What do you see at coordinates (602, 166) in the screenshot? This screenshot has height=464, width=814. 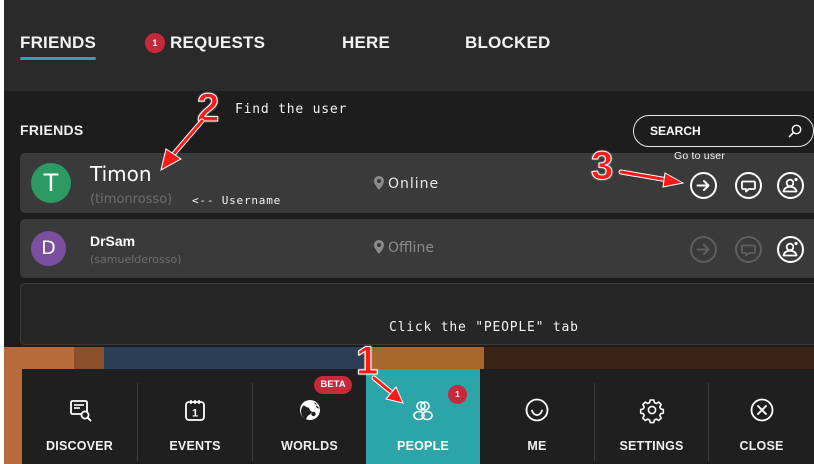 I see `step3-number: 3` at bounding box center [602, 166].